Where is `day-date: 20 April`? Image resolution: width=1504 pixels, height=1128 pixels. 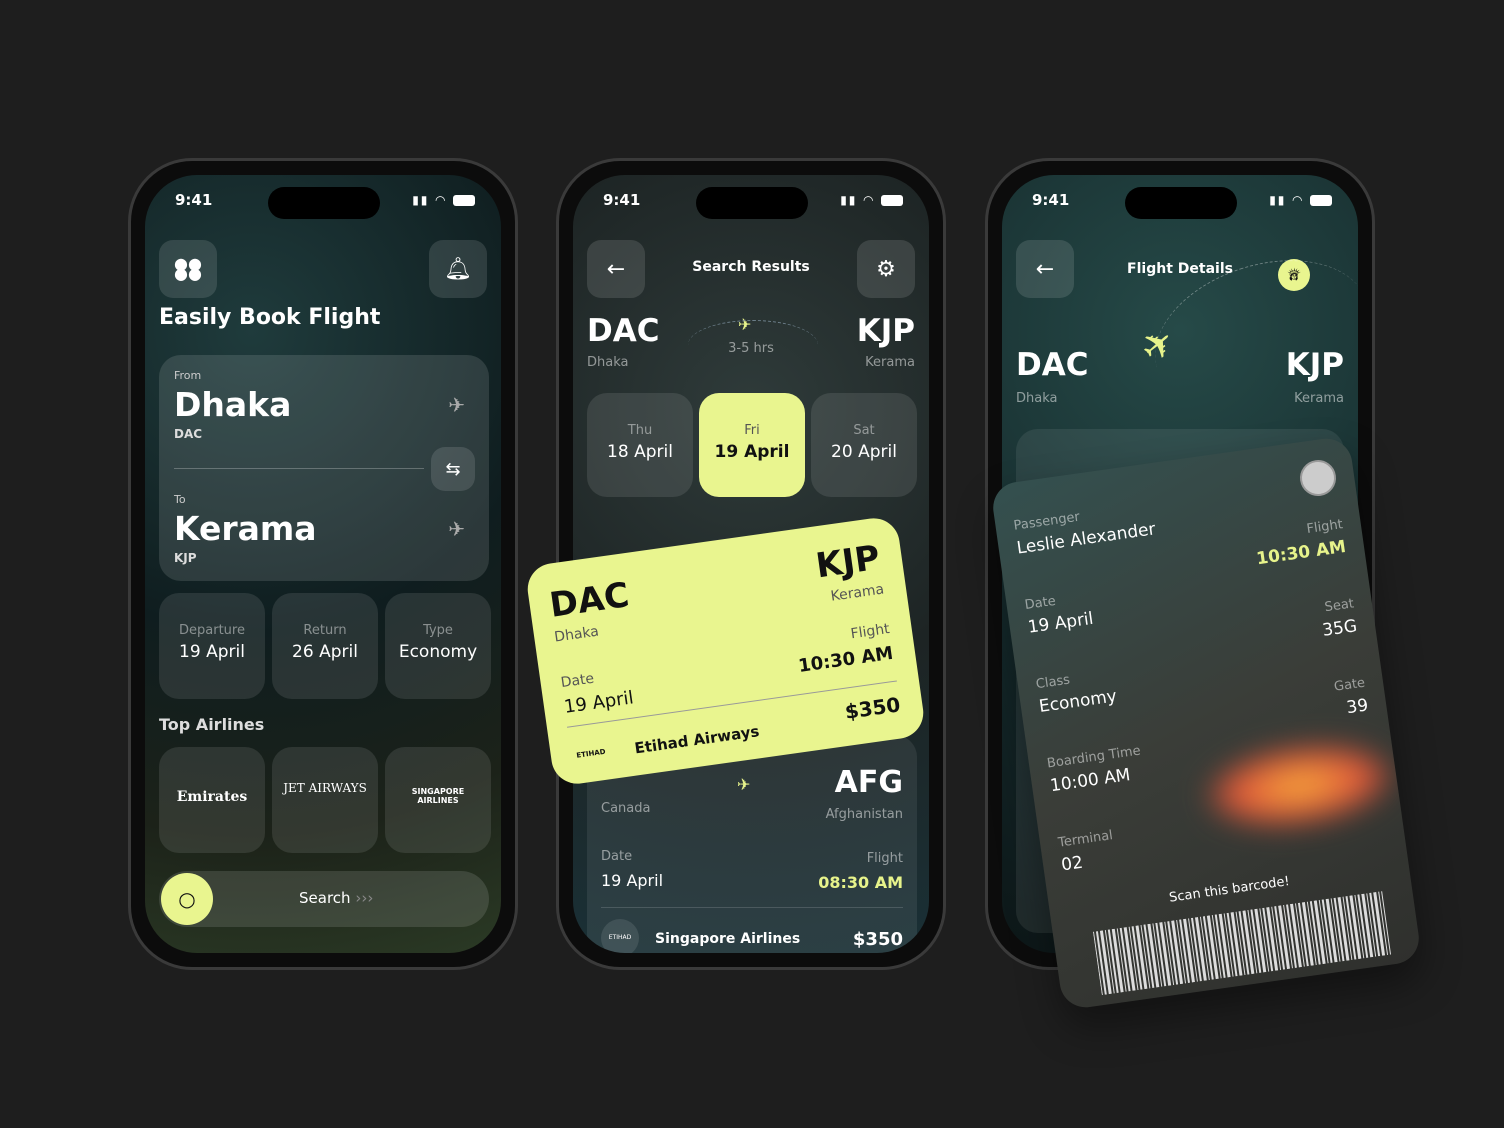 day-date: 20 April is located at coordinates (864, 452).